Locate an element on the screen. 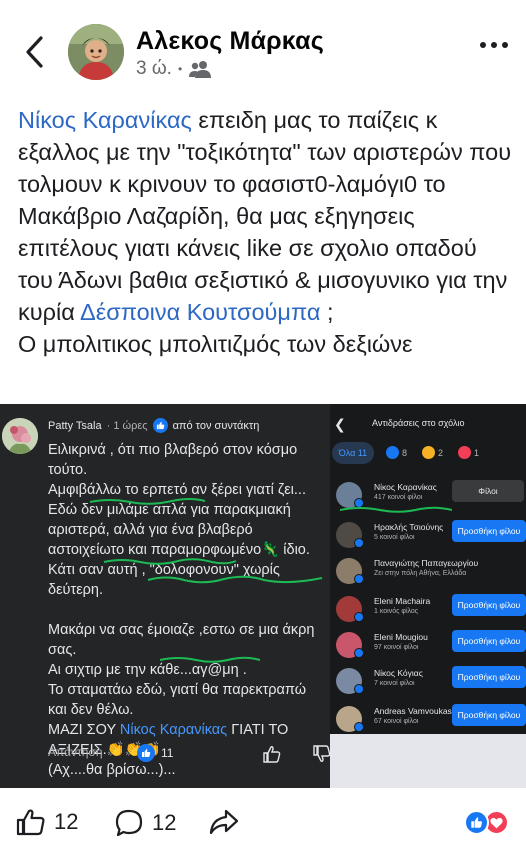 Image resolution: width=526 pixels, height=852 pixels. tab-like: 8 is located at coordinates (396, 452).